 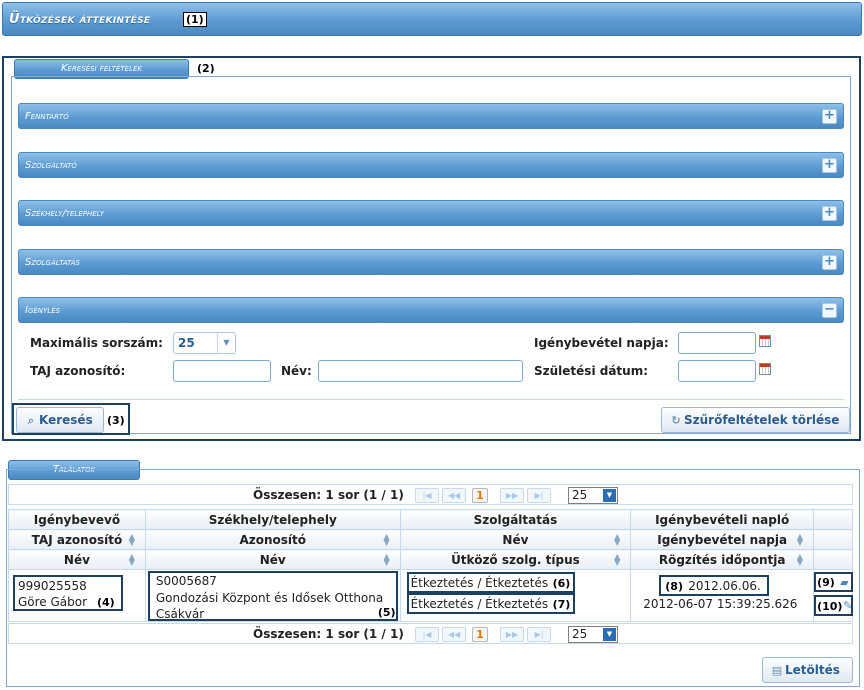 What do you see at coordinates (272, 519) in the screenshot?
I see `col-group-szekhely: Székhely/telephely` at bounding box center [272, 519].